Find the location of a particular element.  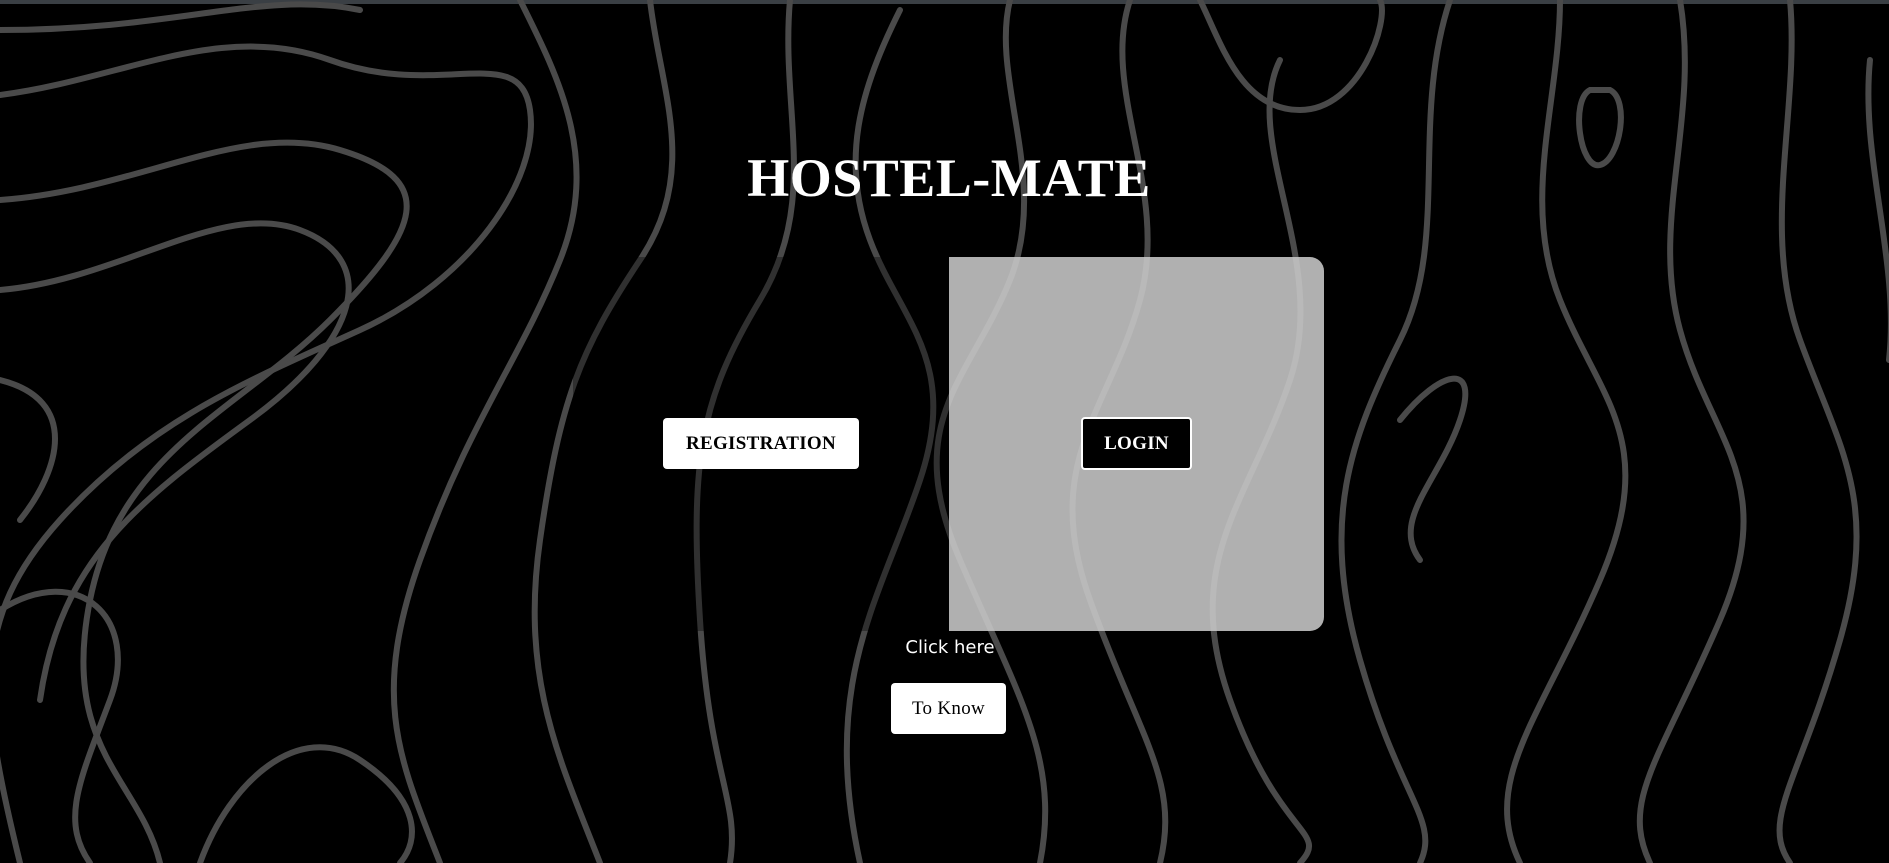

page-title: HOSTEL-MATE is located at coordinates (949, 178).